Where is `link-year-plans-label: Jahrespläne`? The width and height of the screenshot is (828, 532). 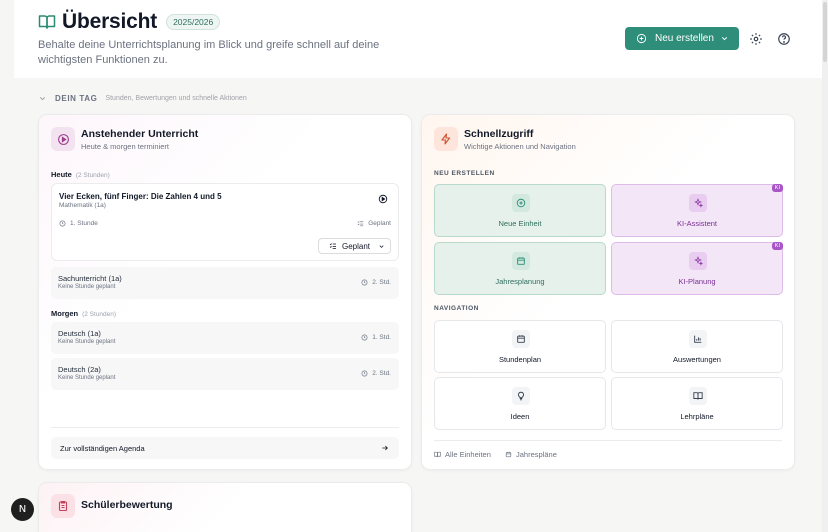
link-year-plans-label: Jahrespläne is located at coordinates (536, 454).